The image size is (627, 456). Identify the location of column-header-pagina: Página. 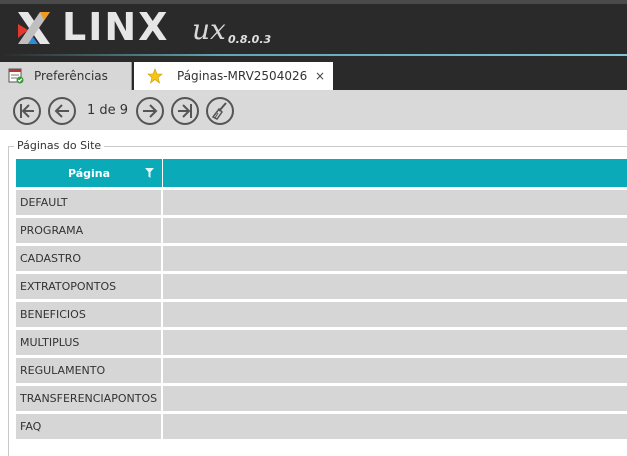
(89, 173).